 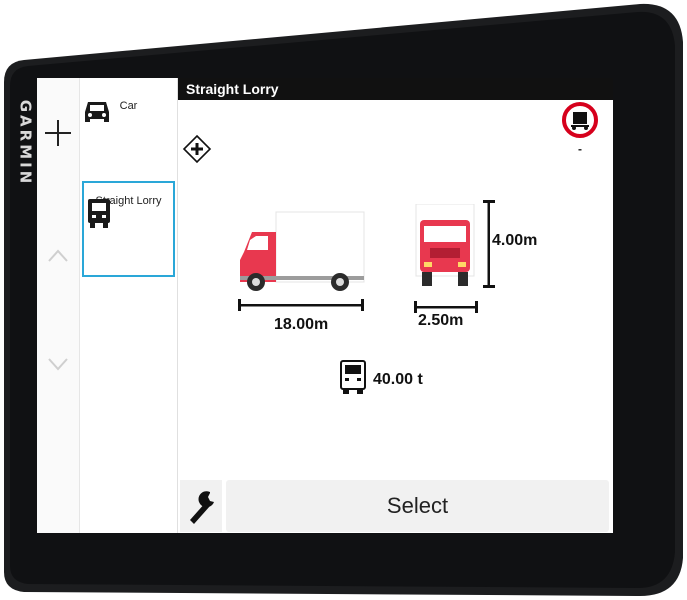 What do you see at coordinates (58, 364) in the screenshot?
I see `scroll-down-icon` at bounding box center [58, 364].